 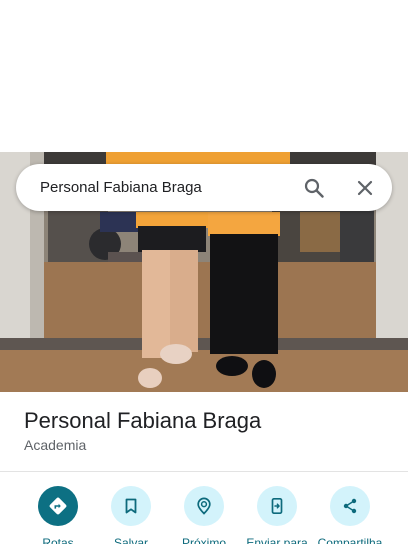 I want to click on directions-icon, so click(x=58, y=506).